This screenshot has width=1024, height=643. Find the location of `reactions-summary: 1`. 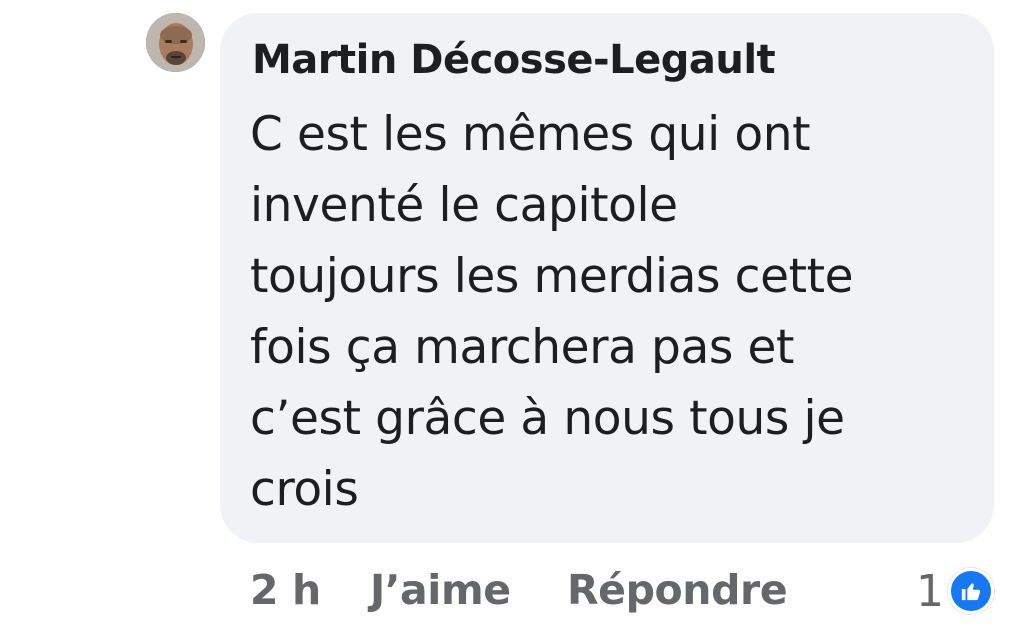

reactions-summary: 1 is located at coordinates (955, 591).